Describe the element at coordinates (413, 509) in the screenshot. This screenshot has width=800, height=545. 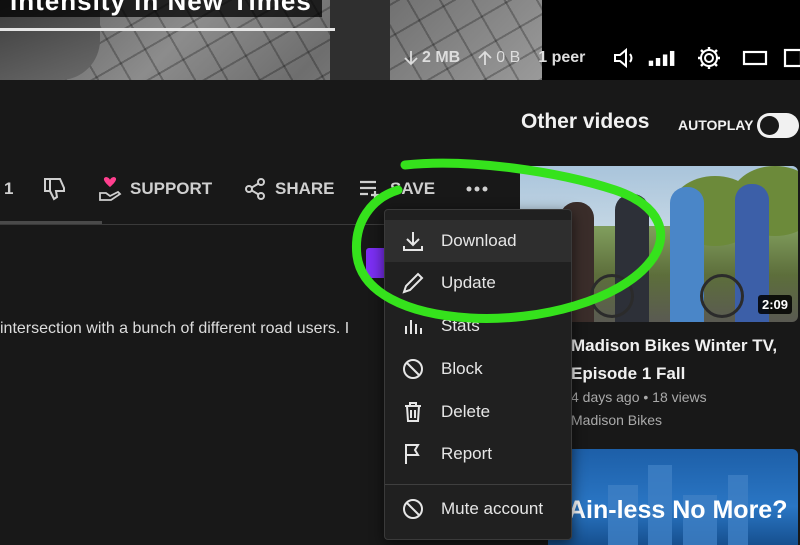
I see `mute-icon` at that location.